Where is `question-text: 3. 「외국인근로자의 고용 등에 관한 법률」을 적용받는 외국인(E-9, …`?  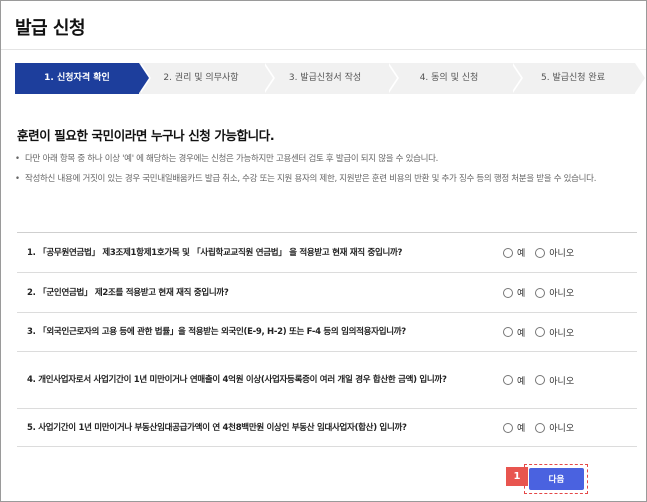
question-text: 3. 「외국인근로자의 고용 등에 관한 법률」을 적용받는 외국인(E-9, … is located at coordinates (216, 332).